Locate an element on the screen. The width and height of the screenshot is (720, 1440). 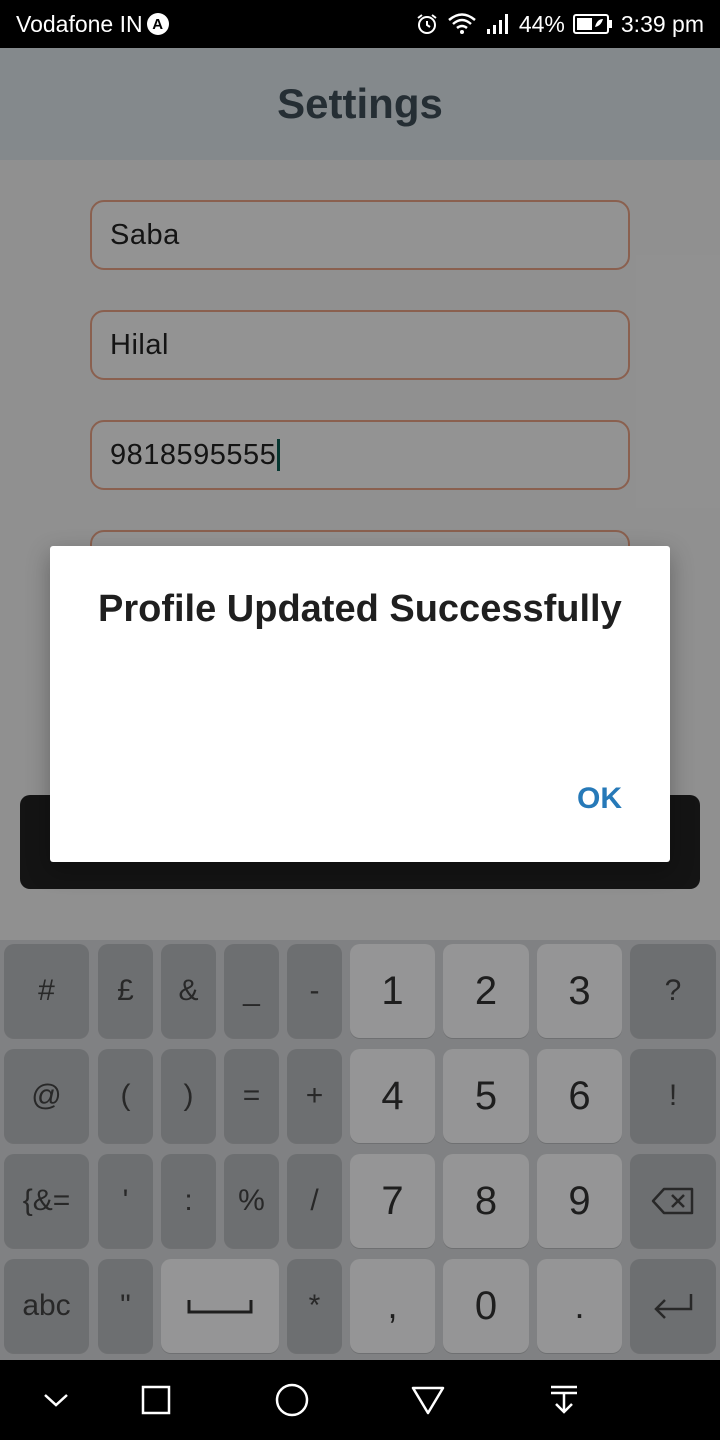
download-icon is located at coordinates (564, 1399).